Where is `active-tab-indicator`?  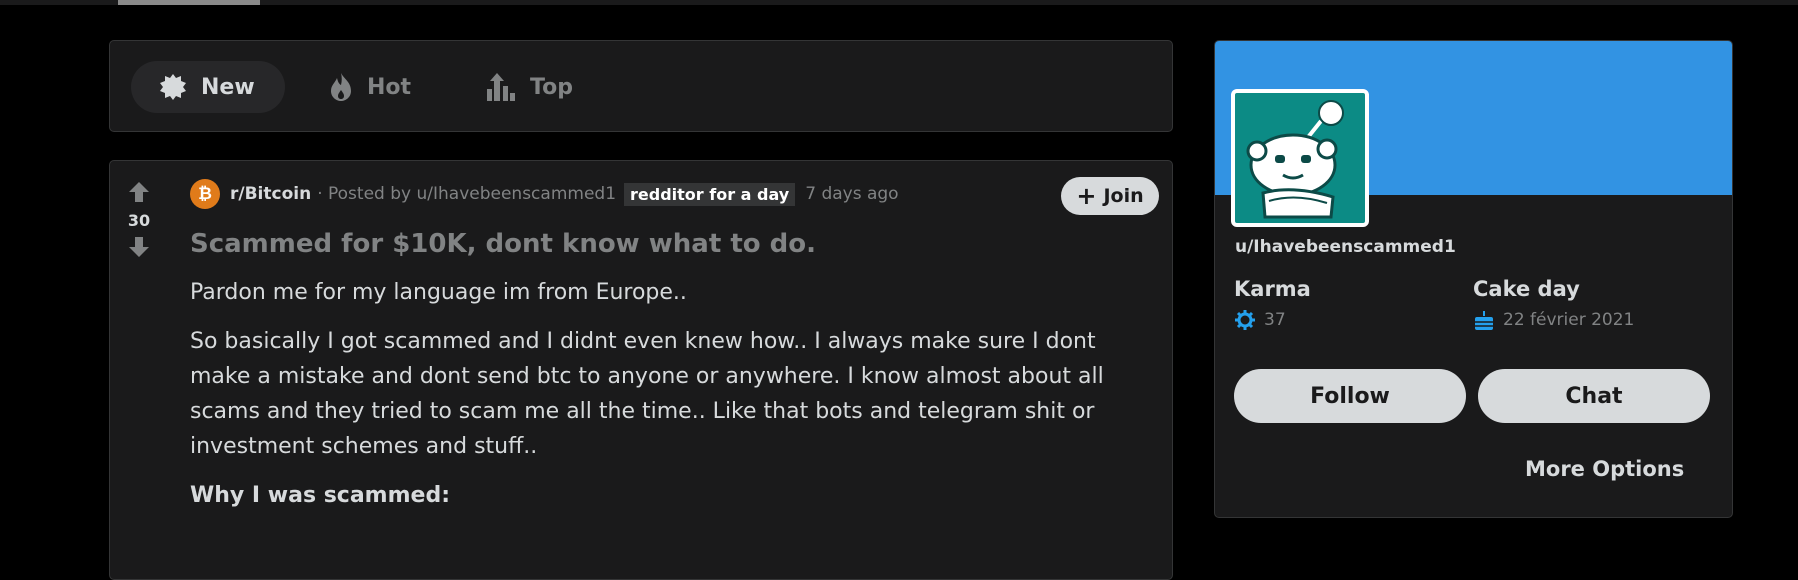 active-tab-indicator is located at coordinates (189, 2).